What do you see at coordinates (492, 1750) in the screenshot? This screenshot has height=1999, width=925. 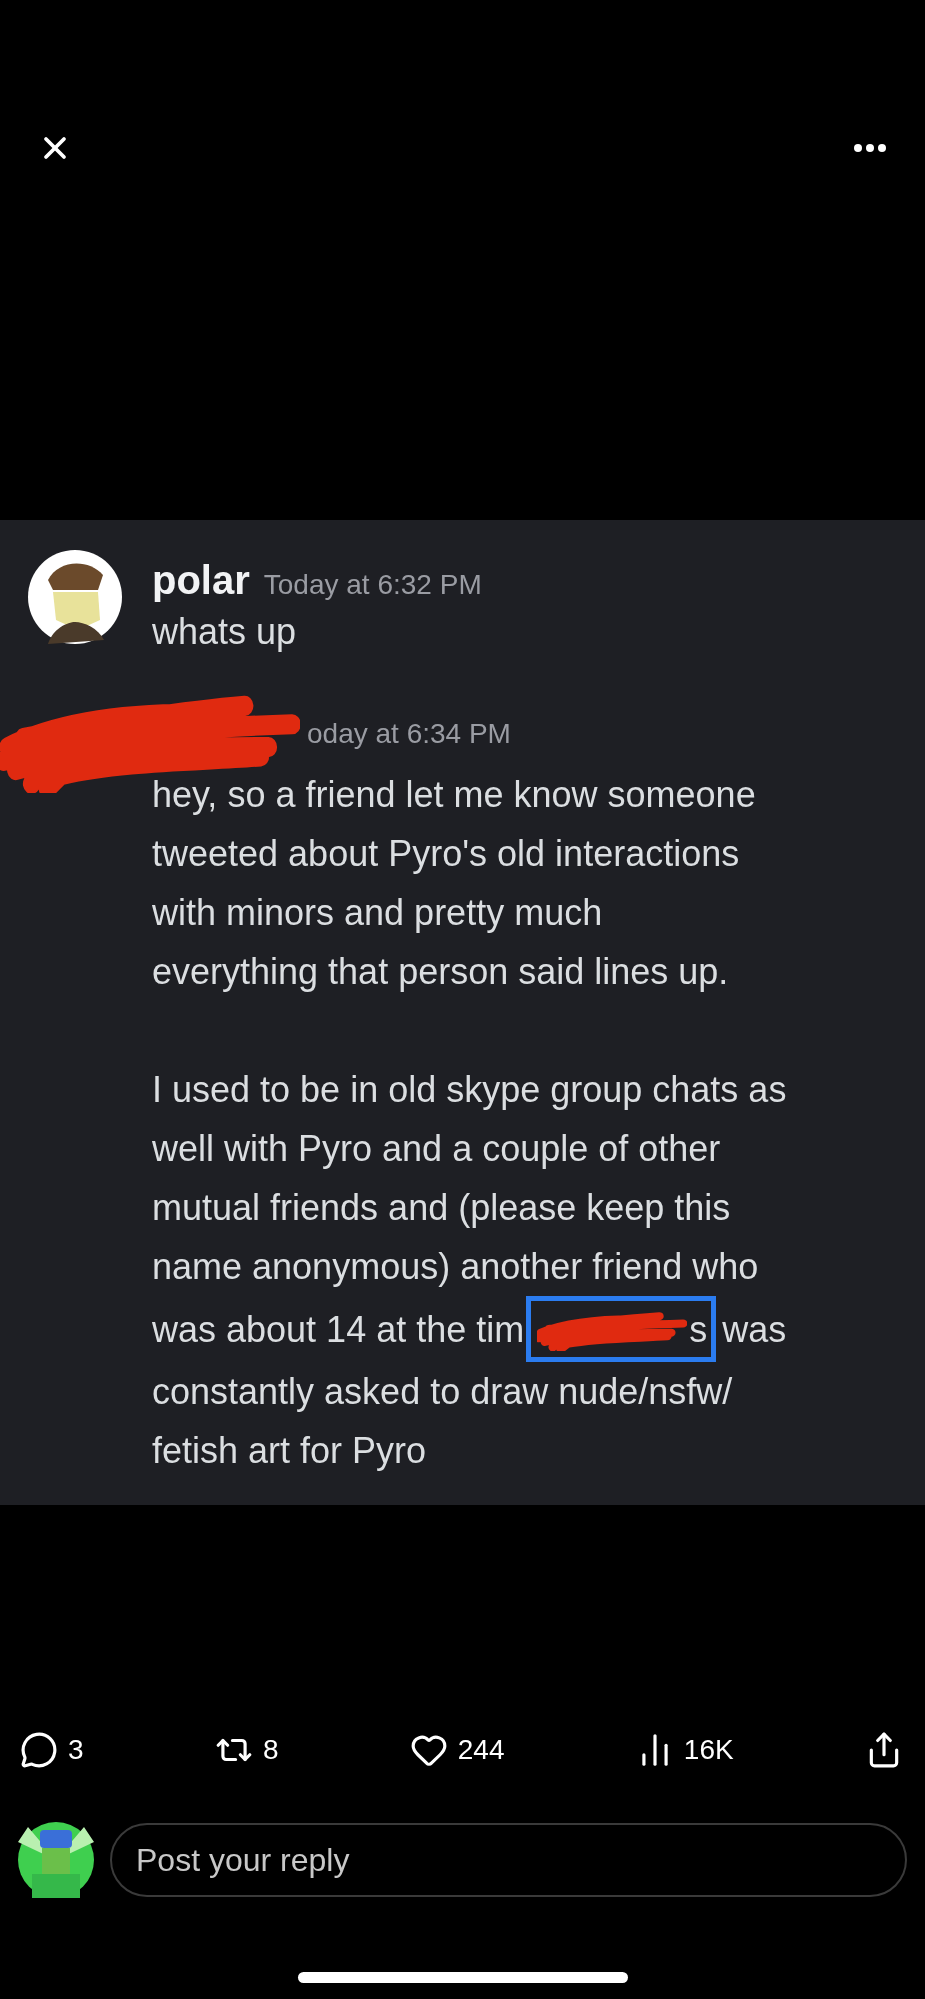 I see `like-button: 244` at bounding box center [492, 1750].